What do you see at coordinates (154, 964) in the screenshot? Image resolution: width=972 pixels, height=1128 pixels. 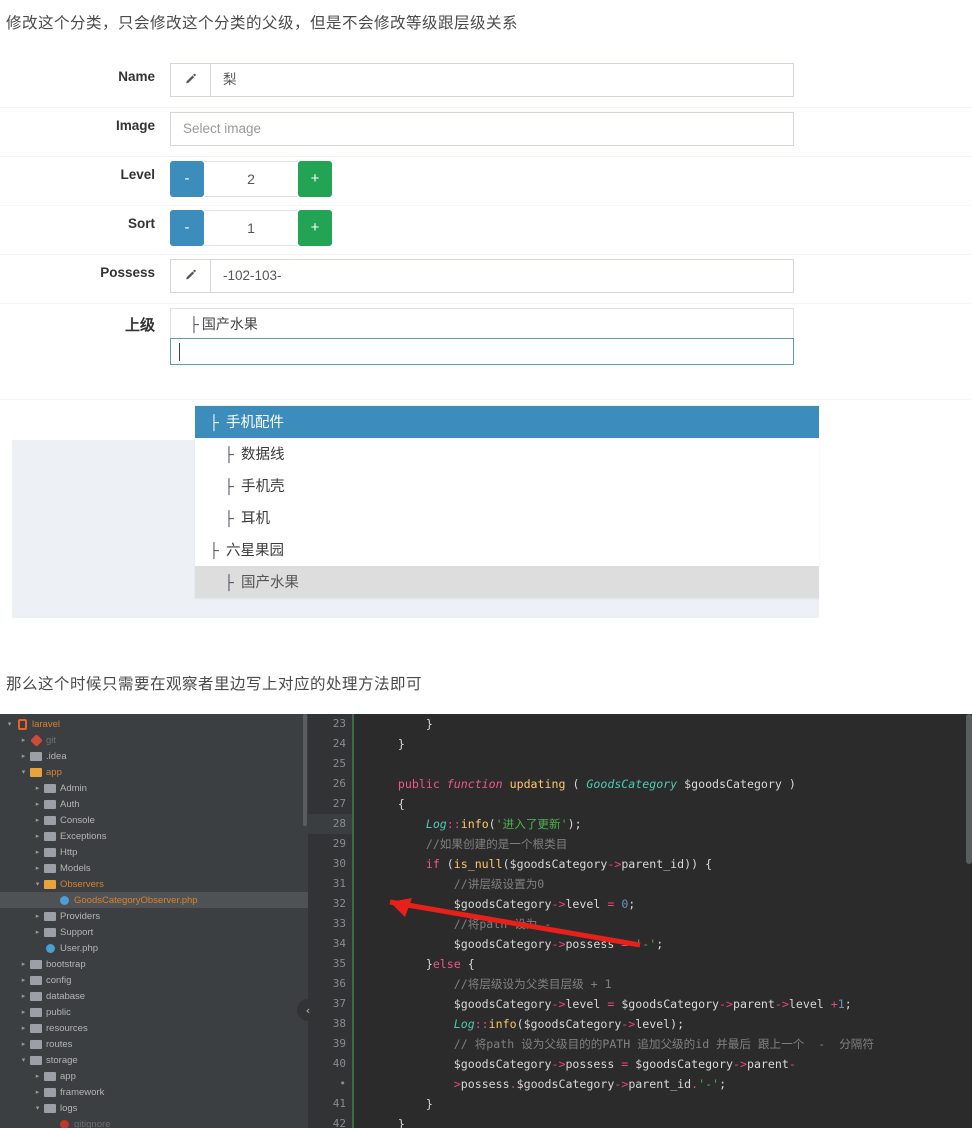 I see `tree-node-bootstrap: bootstrap` at bounding box center [154, 964].